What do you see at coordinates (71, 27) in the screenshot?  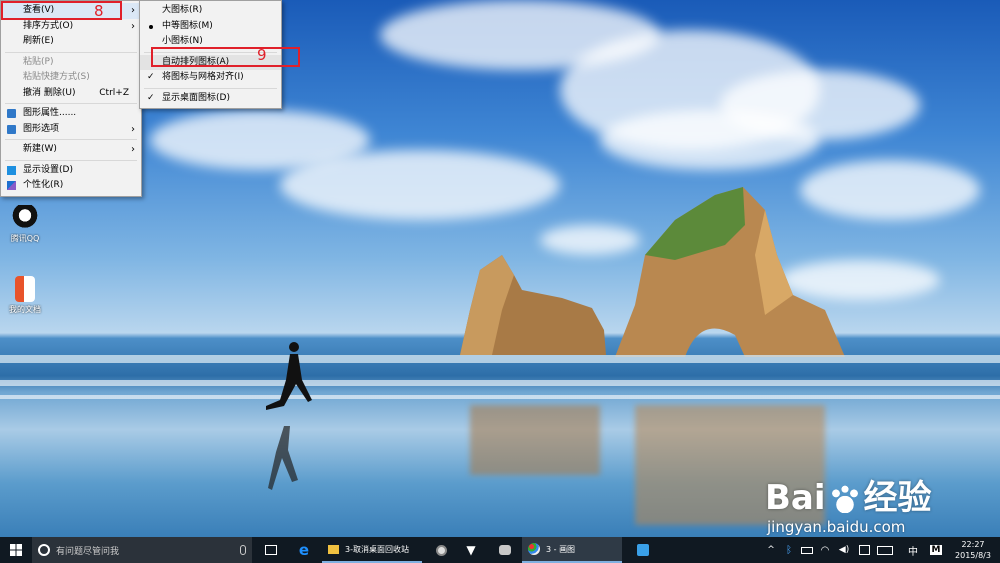 I see `menu-item-sort-by: 排序方式(O) ›` at bounding box center [71, 27].